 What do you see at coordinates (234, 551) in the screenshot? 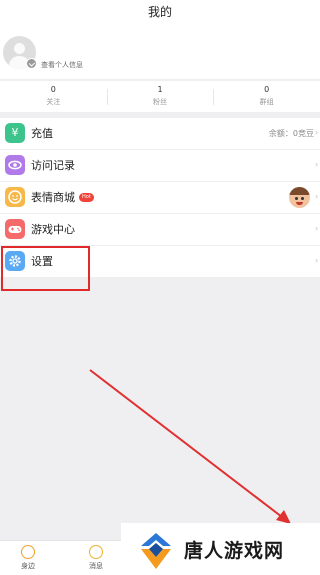
I see `watermark-text: 唐人游戏网` at bounding box center [234, 551].